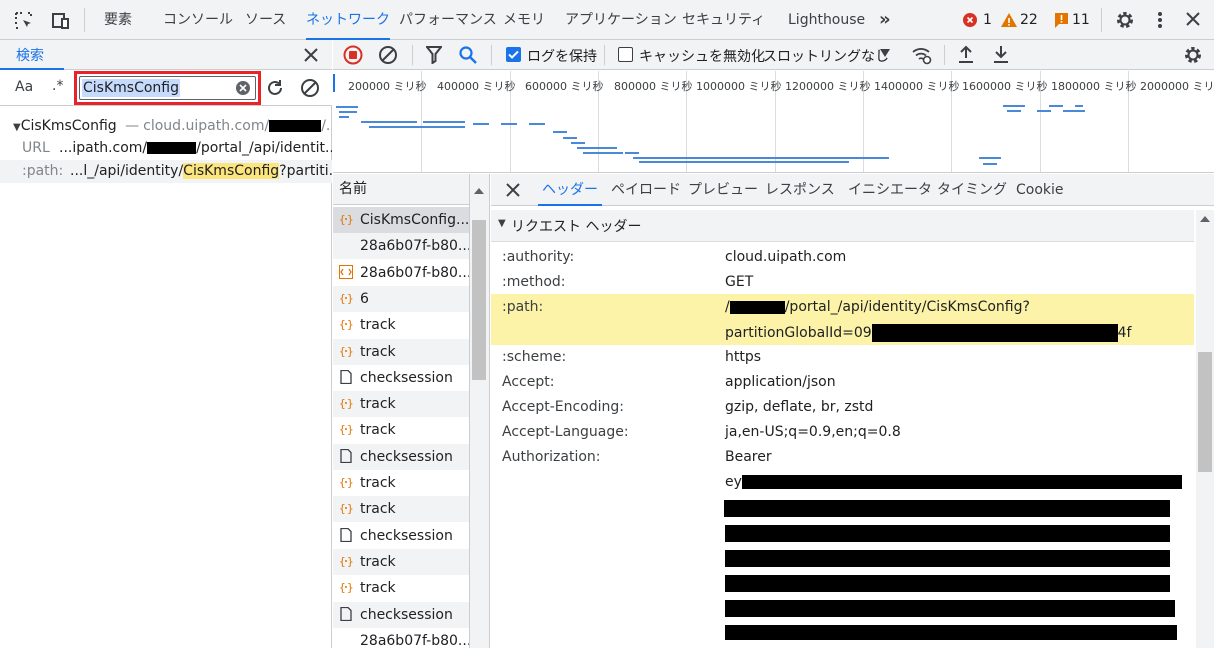  I want to click on preserve-log-label: ログを保持, so click(562, 56).